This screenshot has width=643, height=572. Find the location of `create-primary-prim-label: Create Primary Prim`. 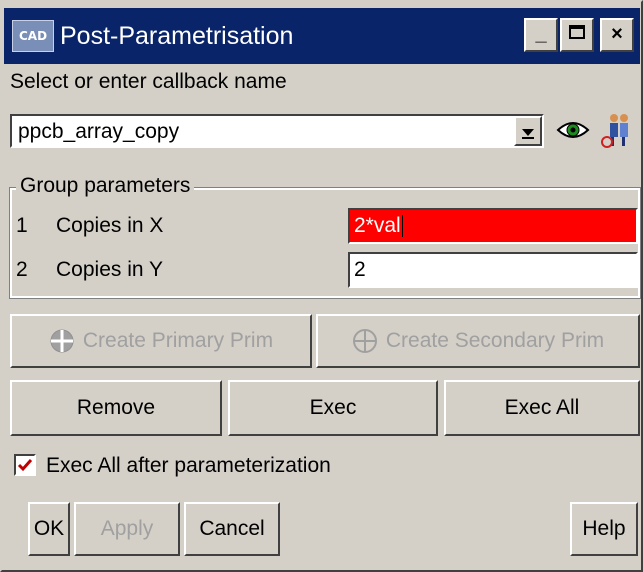

create-primary-prim-label: Create Primary Prim is located at coordinates (178, 340).